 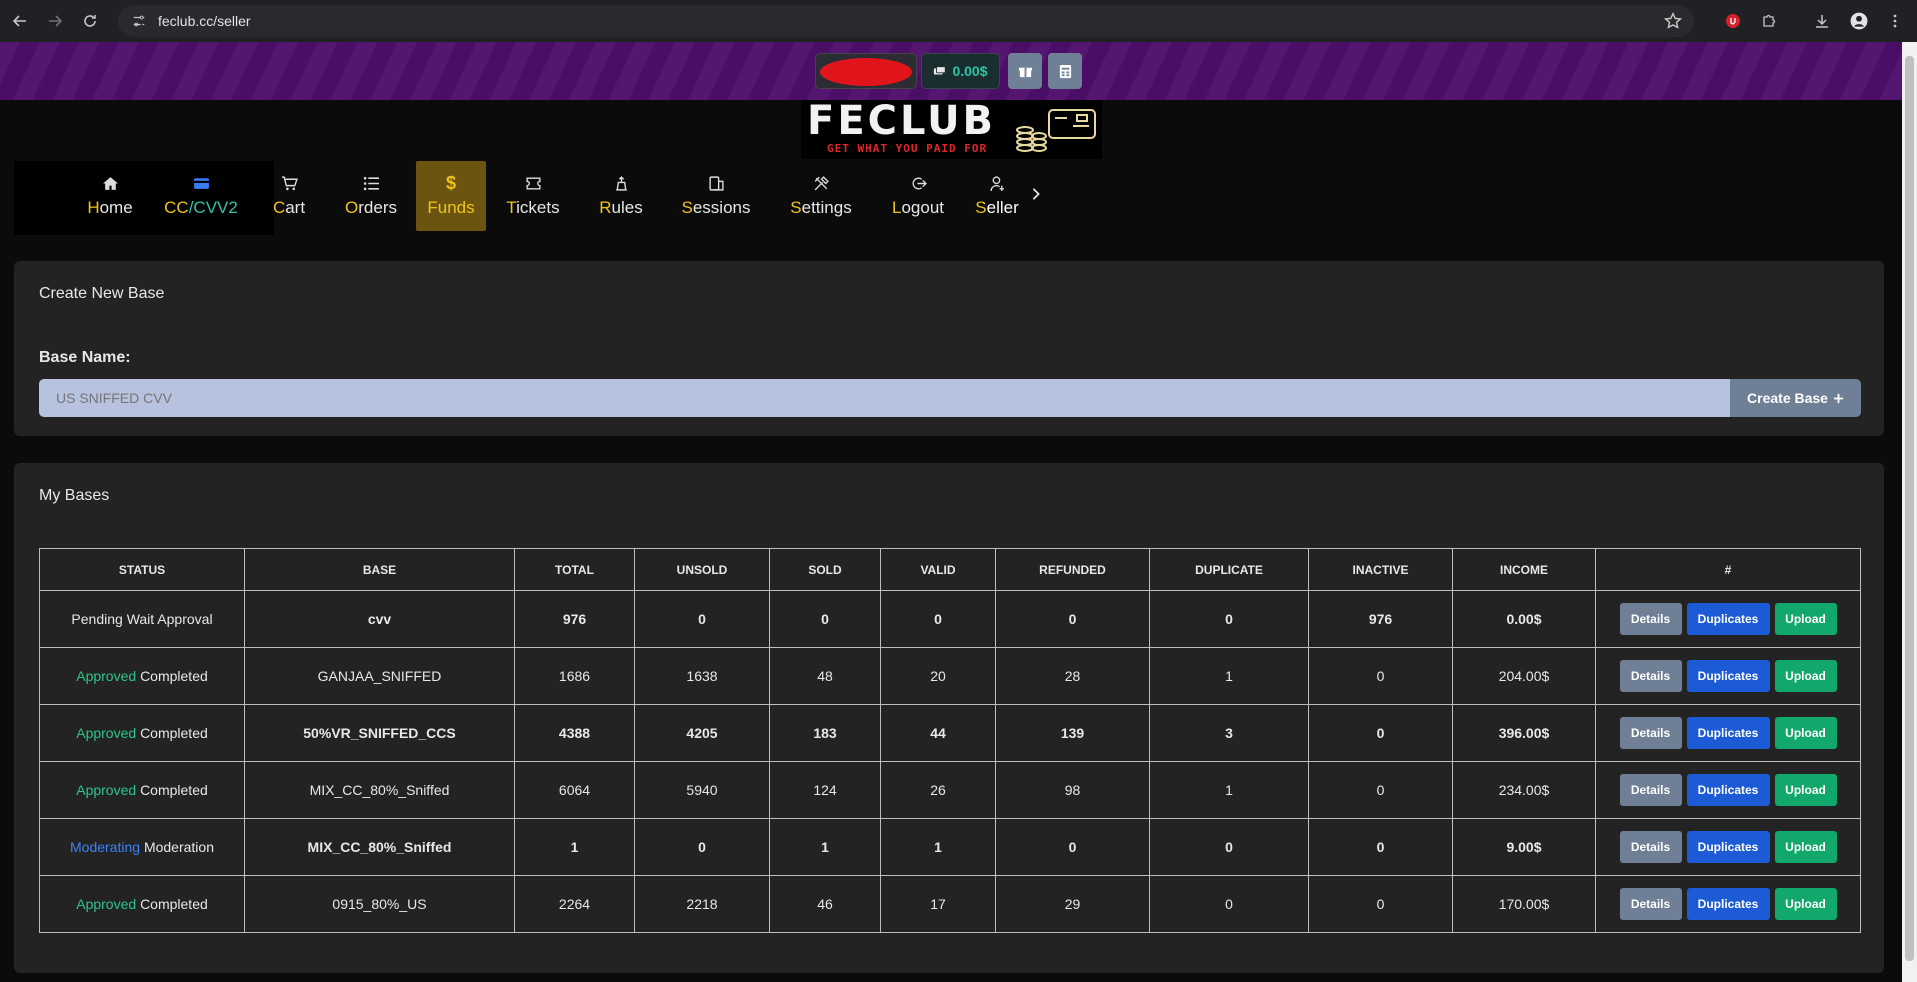 What do you see at coordinates (716, 196) in the screenshot?
I see `nav-sessions: Sessions` at bounding box center [716, 196].